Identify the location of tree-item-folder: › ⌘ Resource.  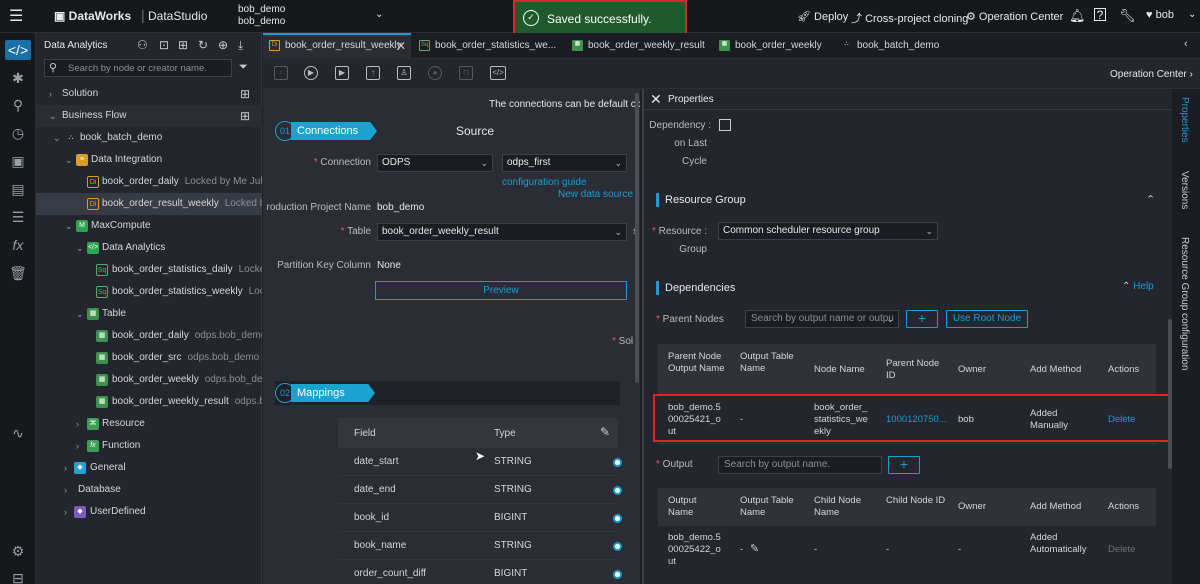
(149, 424).